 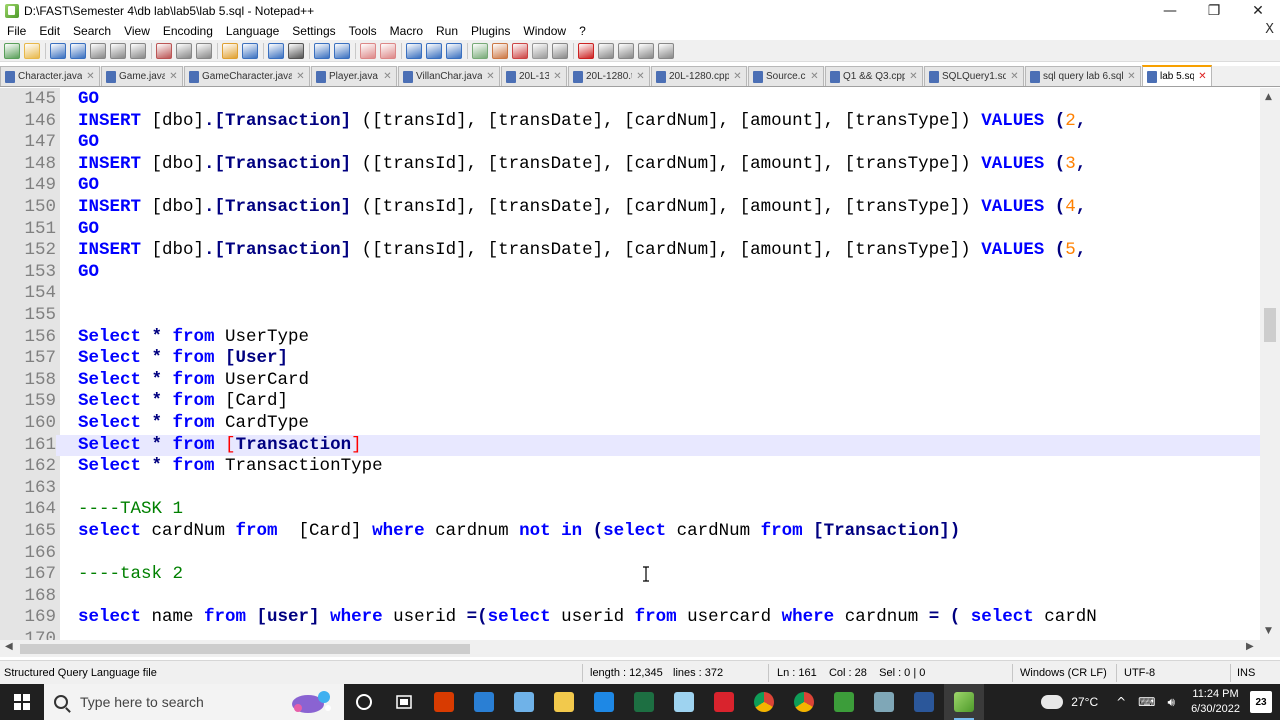 What do you see at coordinates (1250, 646) in the screenshot?
I see `scroll-right-arrow-icon: ▶` at bounding box center [1250, 646].